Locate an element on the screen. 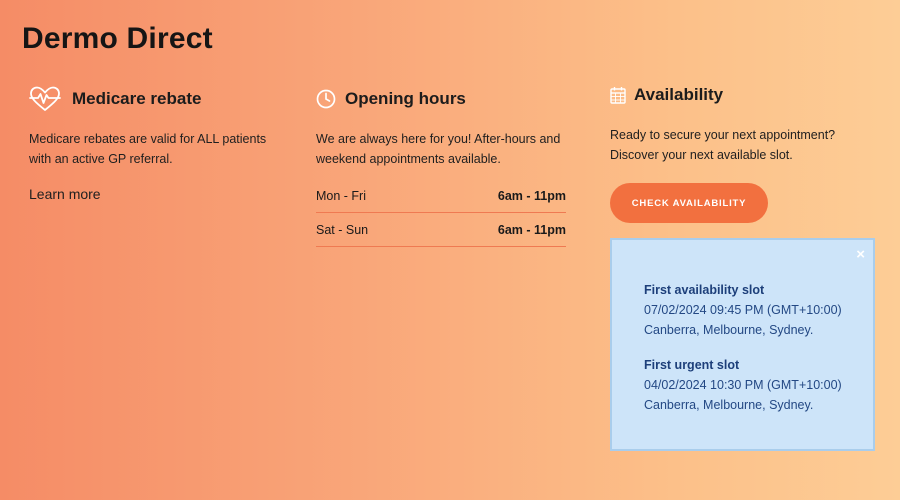 This screenshot has width=900, height=500. slot-datetime: 04/02/2024 10:30 PM (GMT+10:00) is located at coordinates (743, 385).